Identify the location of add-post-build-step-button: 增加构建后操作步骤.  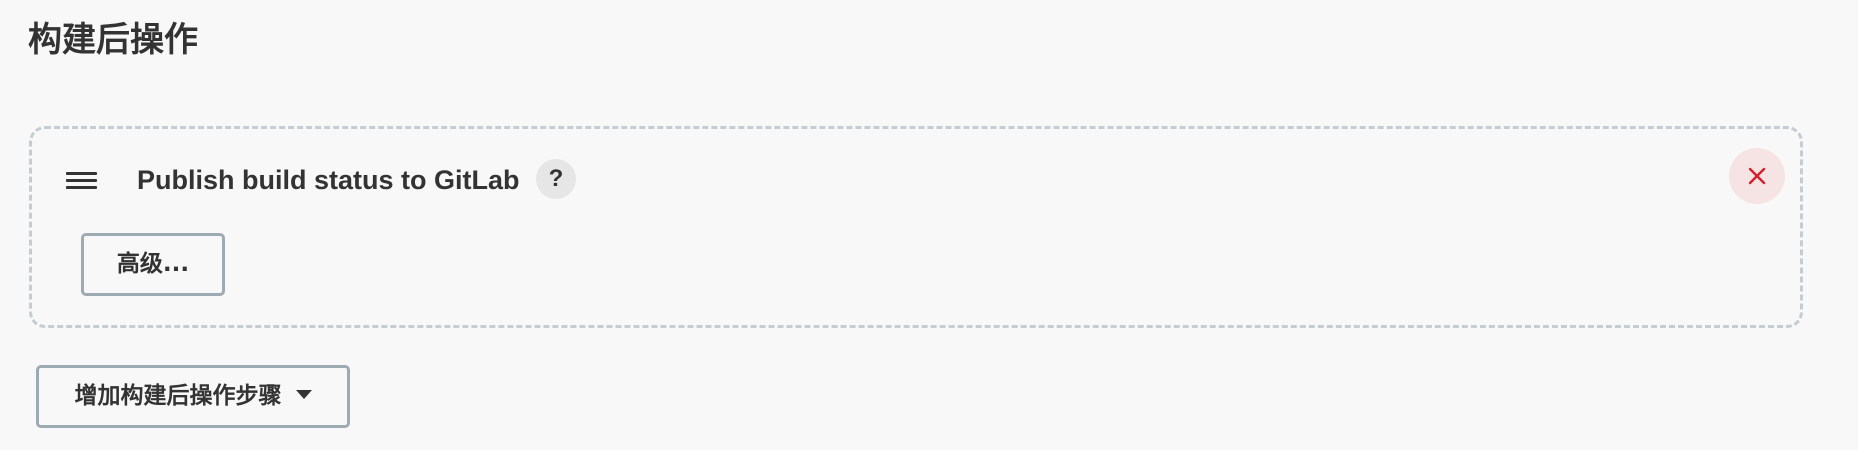
(193, 396).